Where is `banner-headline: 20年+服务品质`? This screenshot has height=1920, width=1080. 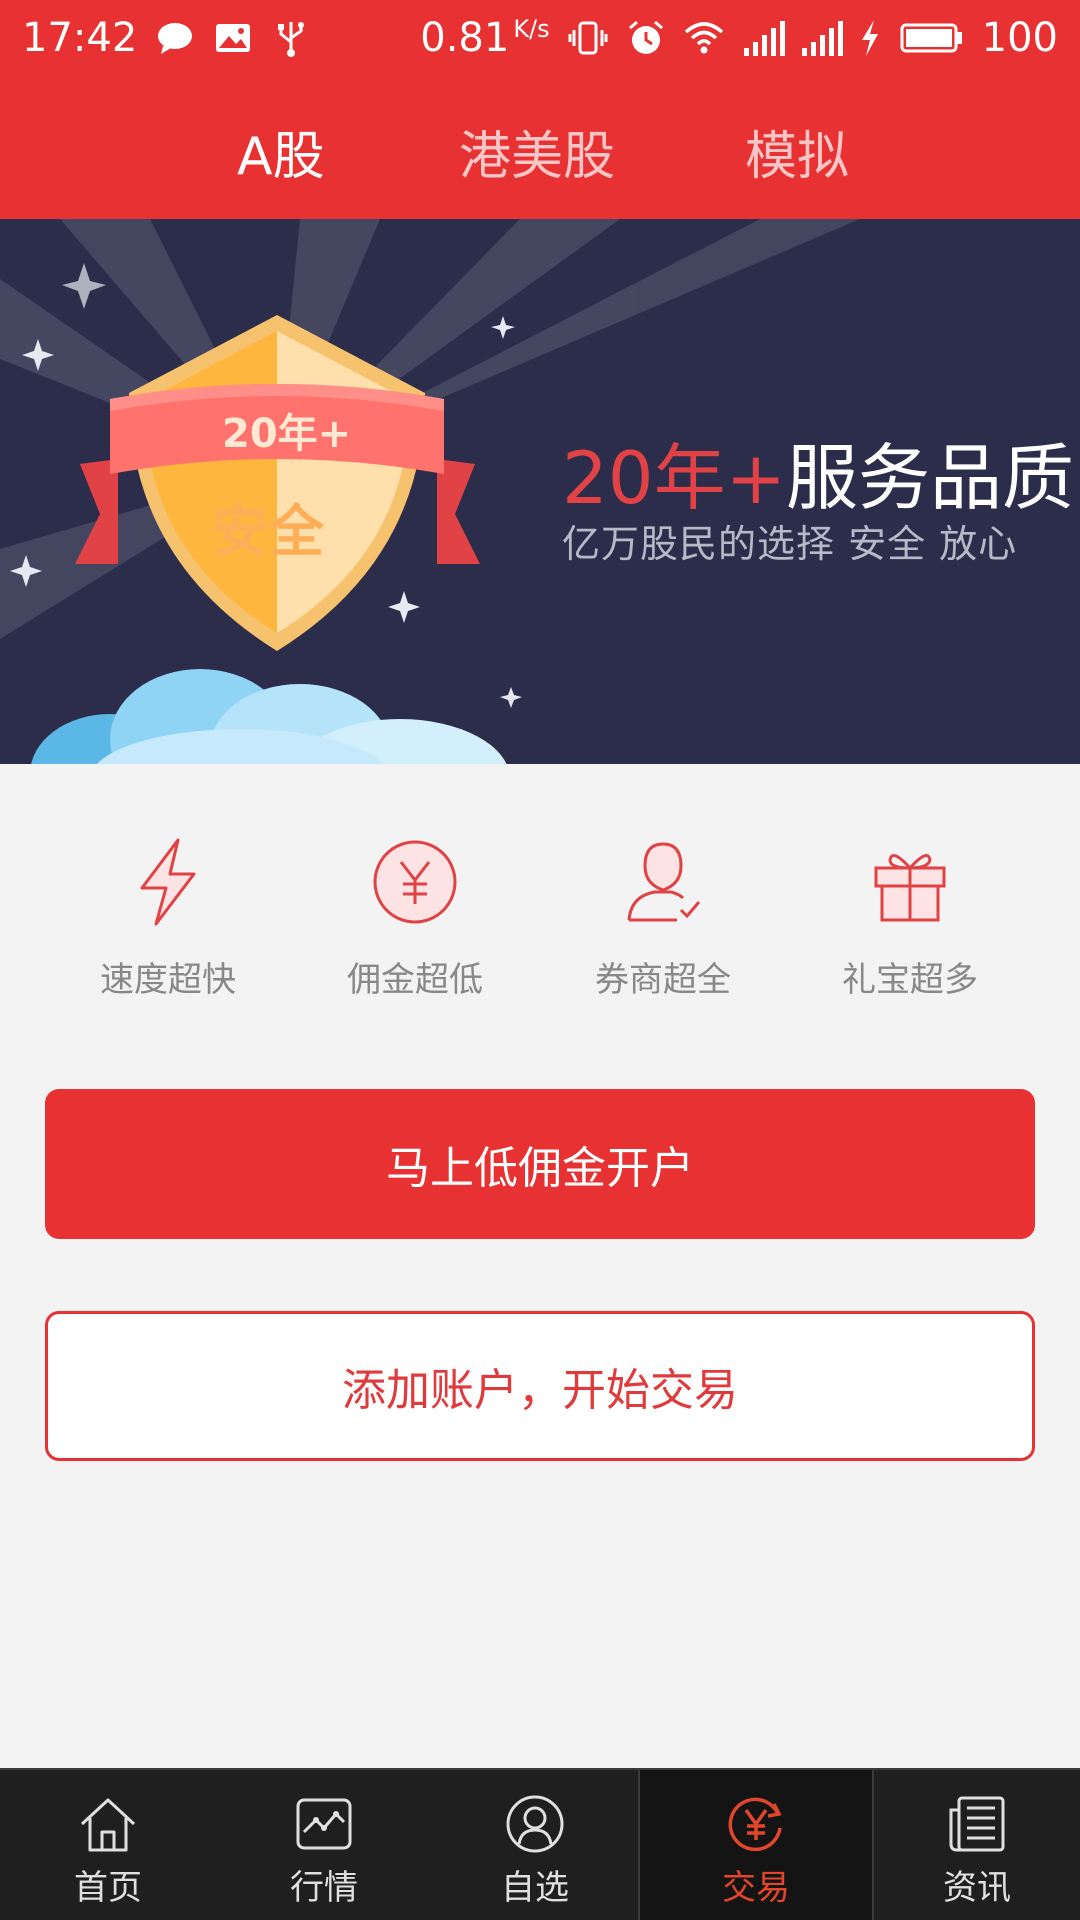
banner-headline: 20年+服务品质 is located at coordinates (818, 478).